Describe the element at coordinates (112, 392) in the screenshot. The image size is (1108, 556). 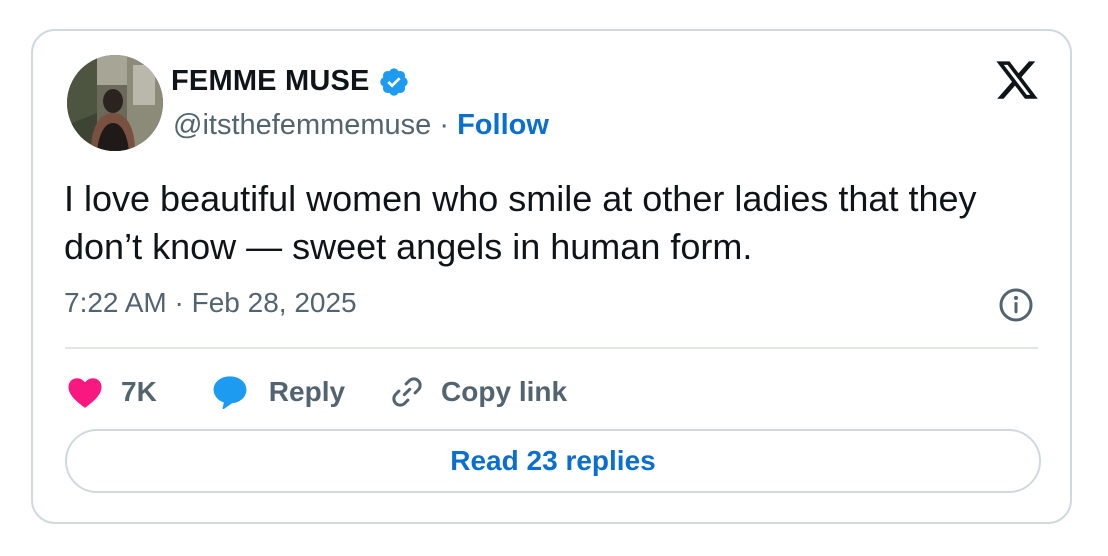
I see `like-button: 7K` at that location.